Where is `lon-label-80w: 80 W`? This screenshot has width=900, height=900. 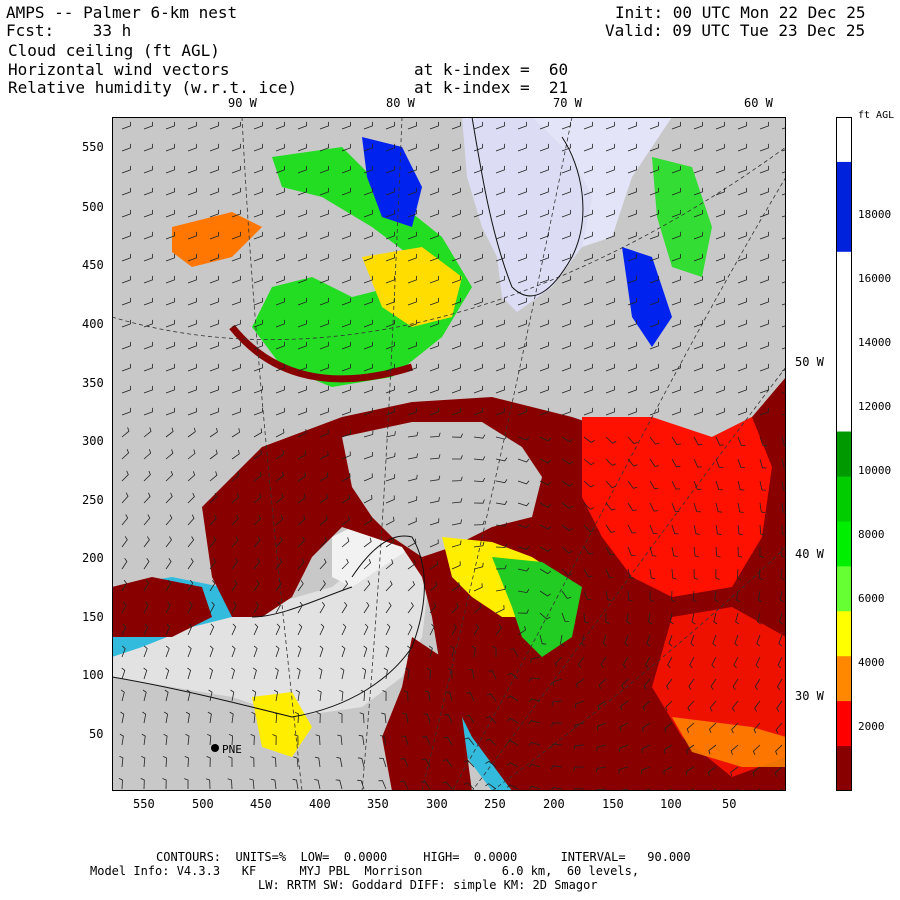 lon-label-80w: 80 W is located at coordinates (400, 103).